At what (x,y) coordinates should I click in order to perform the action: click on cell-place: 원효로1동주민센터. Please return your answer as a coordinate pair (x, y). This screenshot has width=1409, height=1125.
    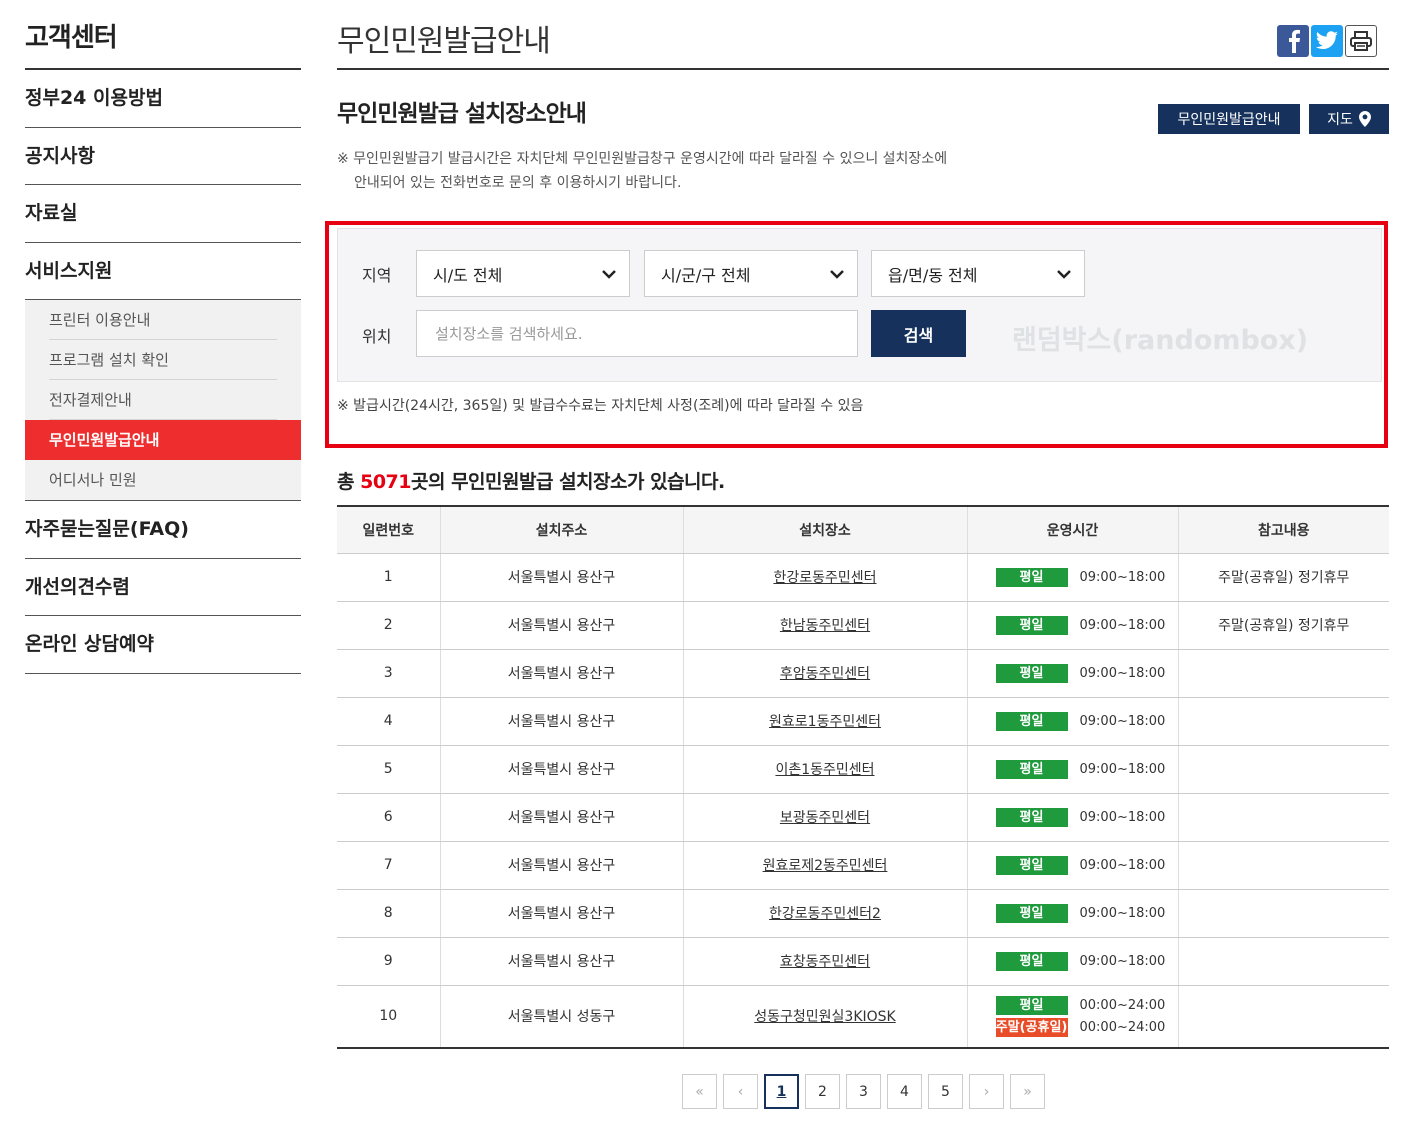
    Looking at the image, I should click on (825, 721).